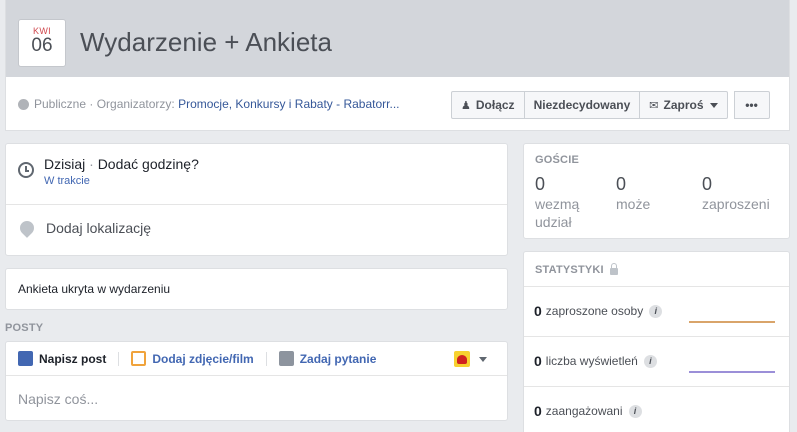 The image size is (797, 432). I want to click on add-location-row: Dodaj lokalizację, so click(84, 228).